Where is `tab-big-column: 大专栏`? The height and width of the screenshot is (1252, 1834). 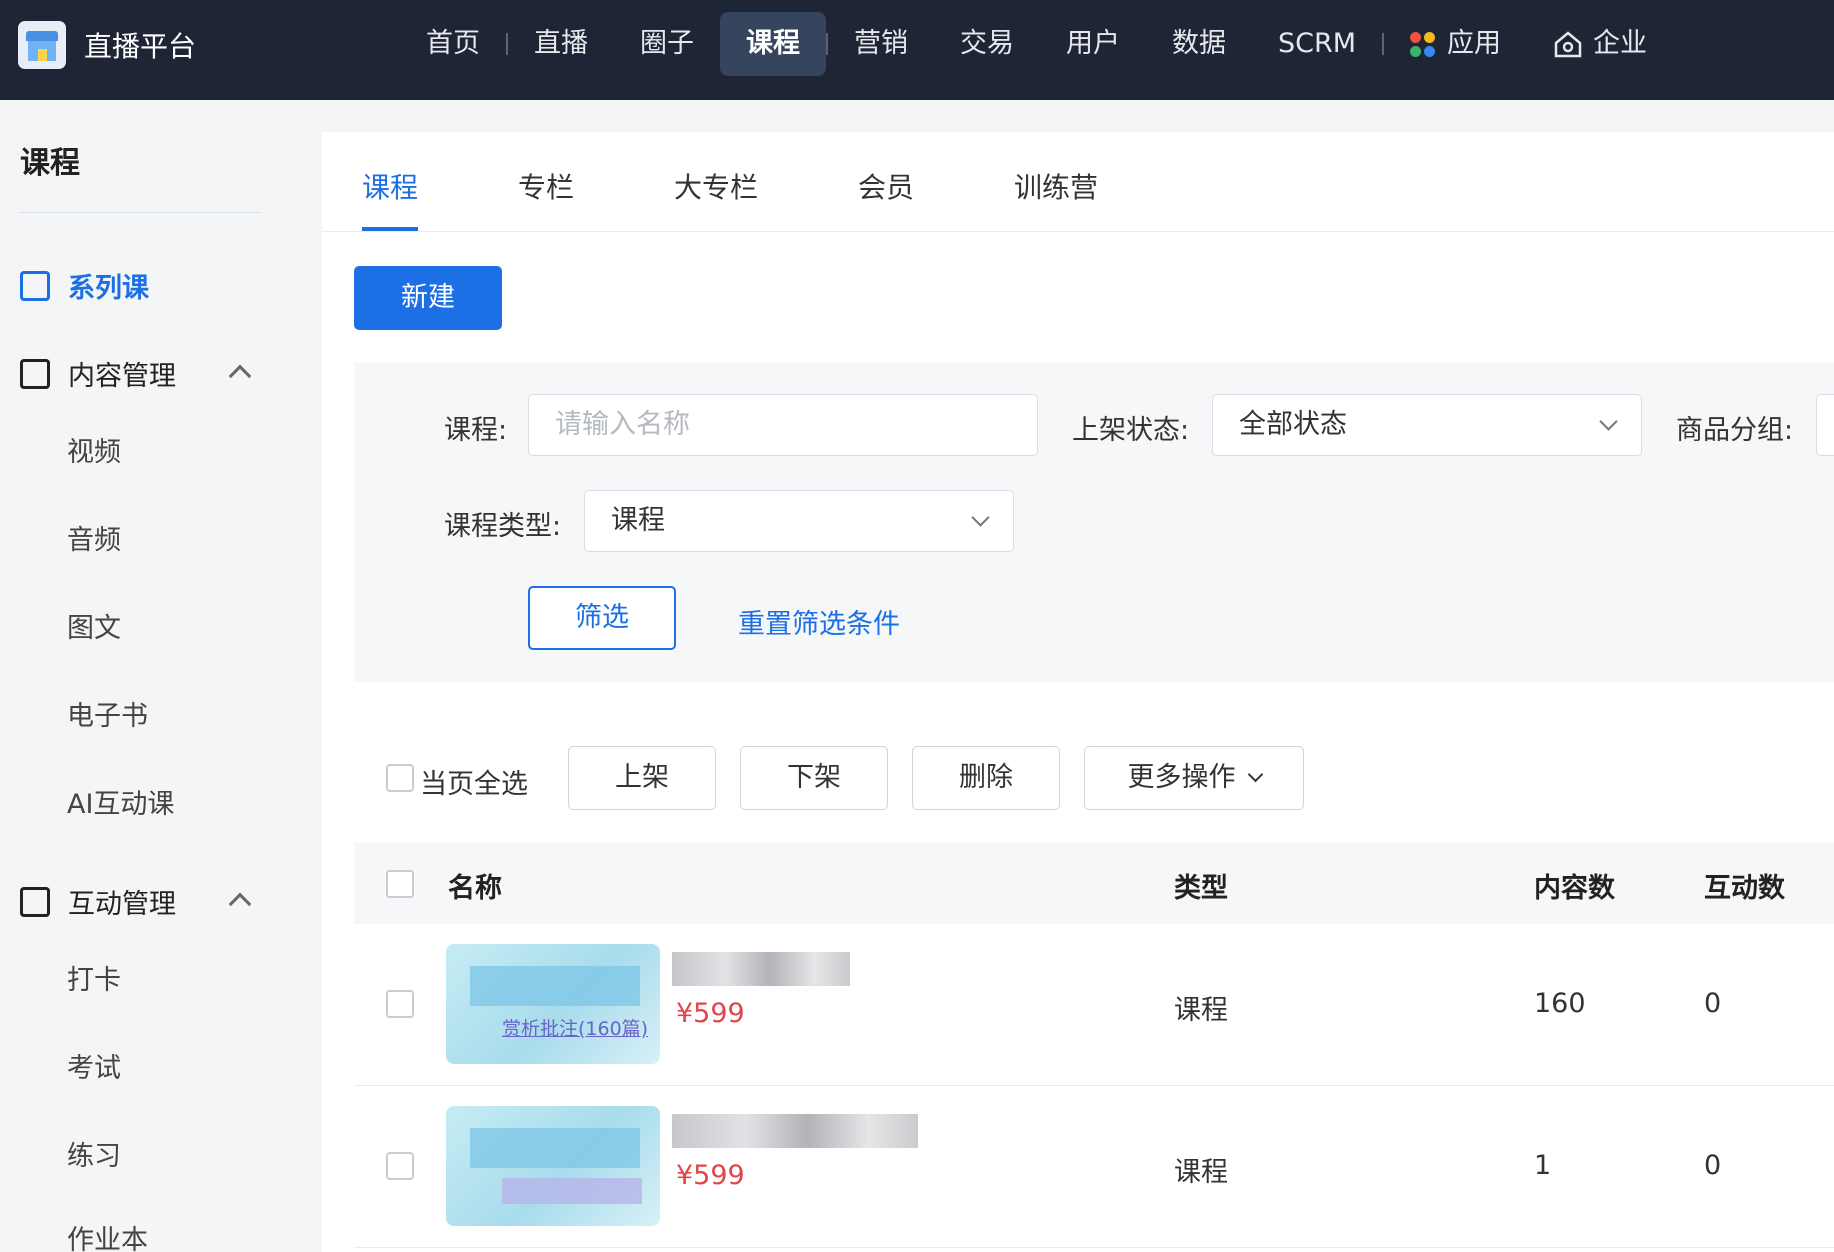 tab-big-column: 大专栏 is located at coordinates (716, 186).